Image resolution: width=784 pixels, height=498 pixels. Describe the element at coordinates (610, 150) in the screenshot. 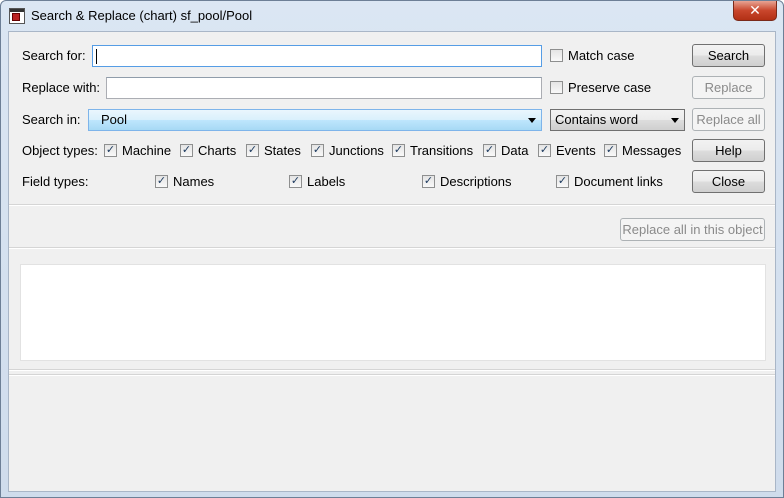

I see `object-type-messages-checkbox` at that location.